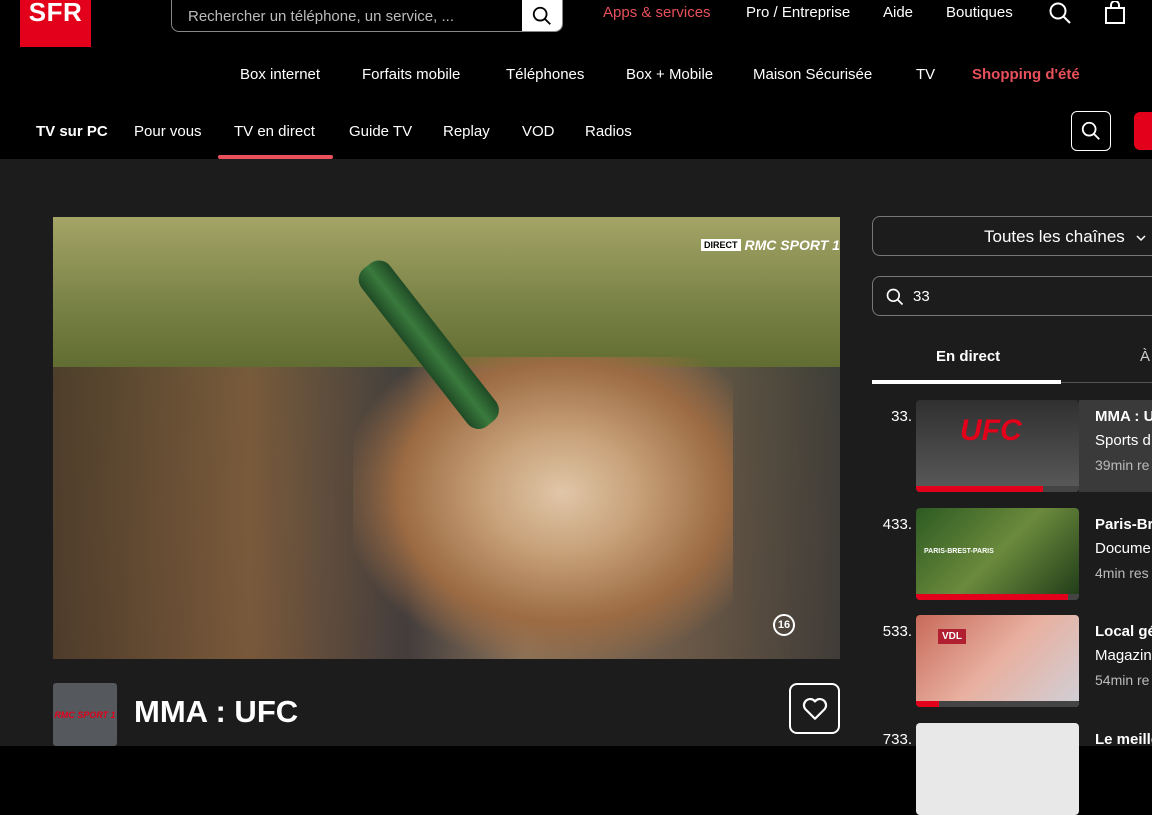 This screenshot has height=815, width=1152. I want to click on sub-nav-vod: VOD, so click(538, 131).